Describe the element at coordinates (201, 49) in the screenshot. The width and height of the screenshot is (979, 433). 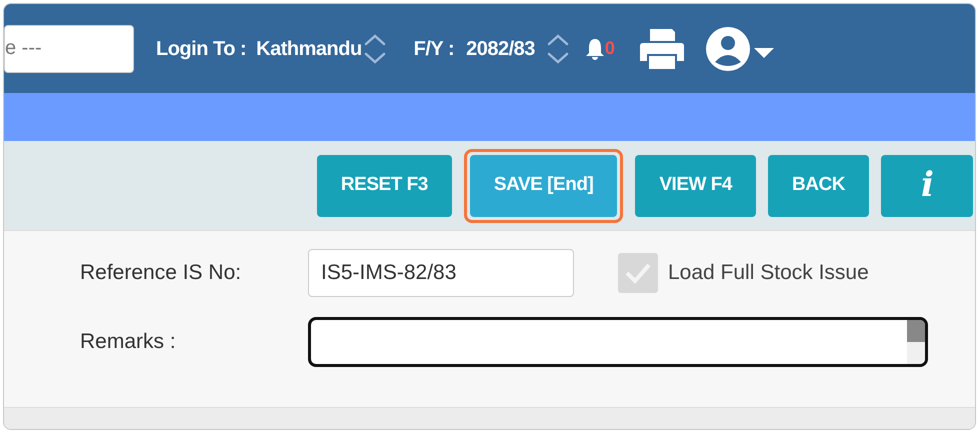
I see `login-label: Login To :` at that location.